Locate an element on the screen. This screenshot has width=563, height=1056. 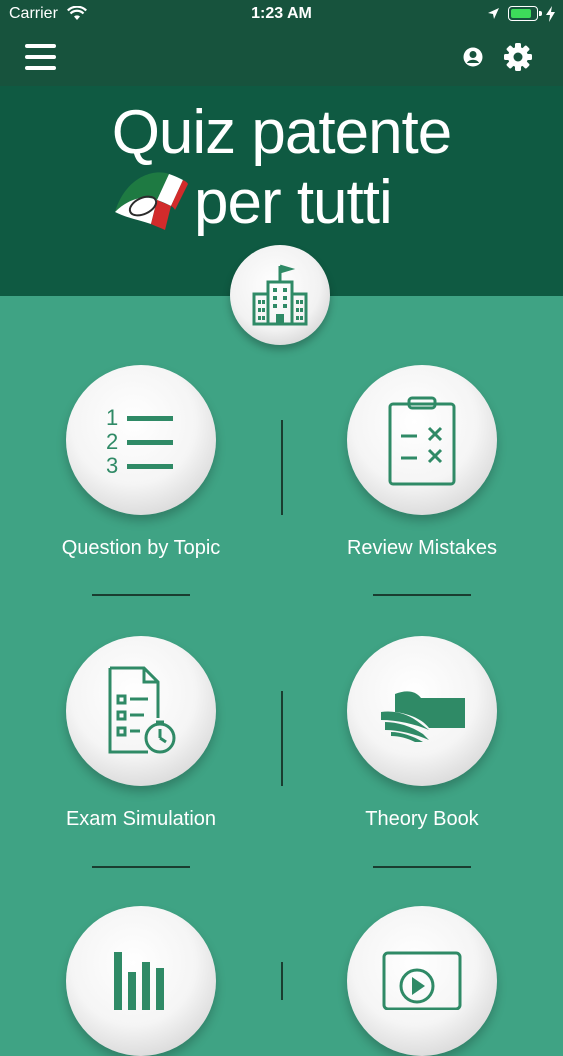
tile-label: Theory Book is located at coordinates (422, 819).